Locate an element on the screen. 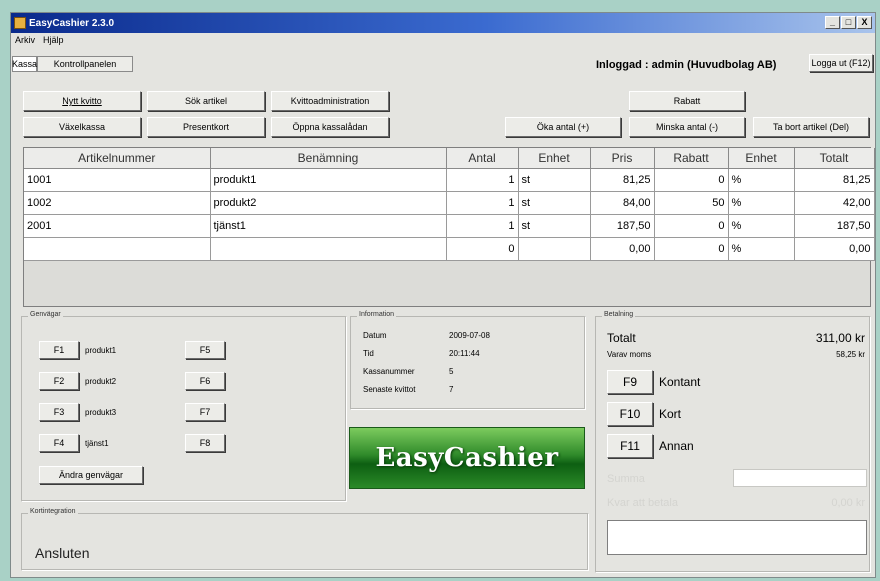  shortcut-f4-label: tjänst1 is located at coordinates (97, 443).